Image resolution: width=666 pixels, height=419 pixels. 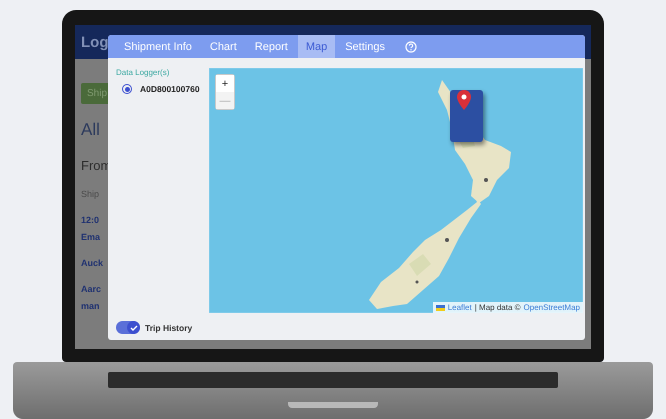 What do you see at coordinates (440, 307) in the screenshot?
I see `flag-icon` at bounding box center [440, 307].